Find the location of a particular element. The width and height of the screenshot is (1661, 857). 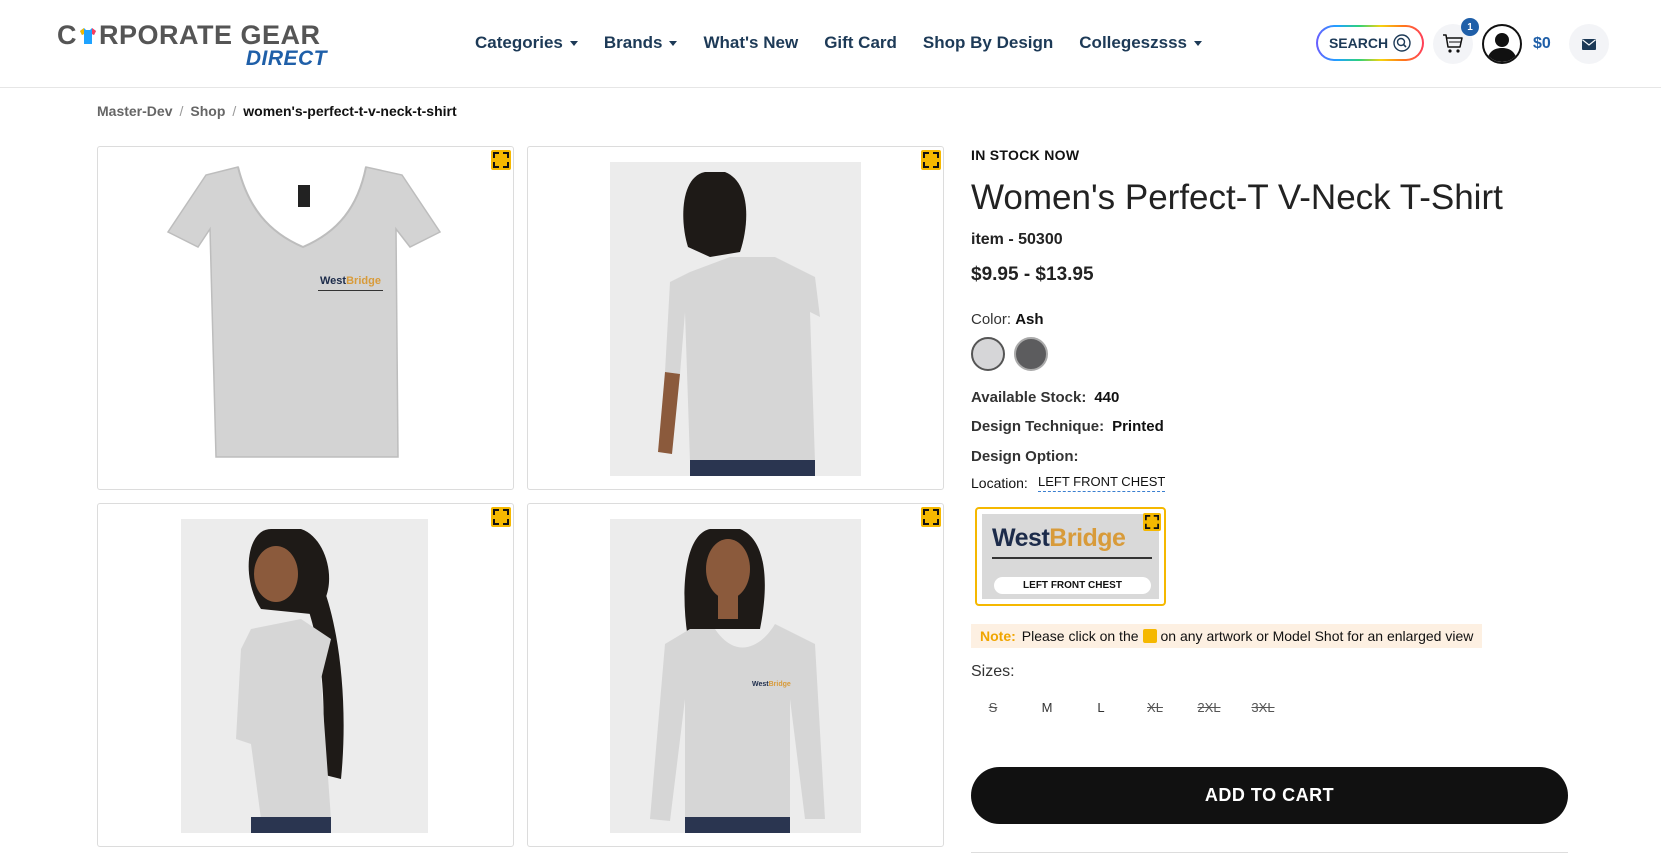

tshirt-front-image is located at coordinates (304, 312).